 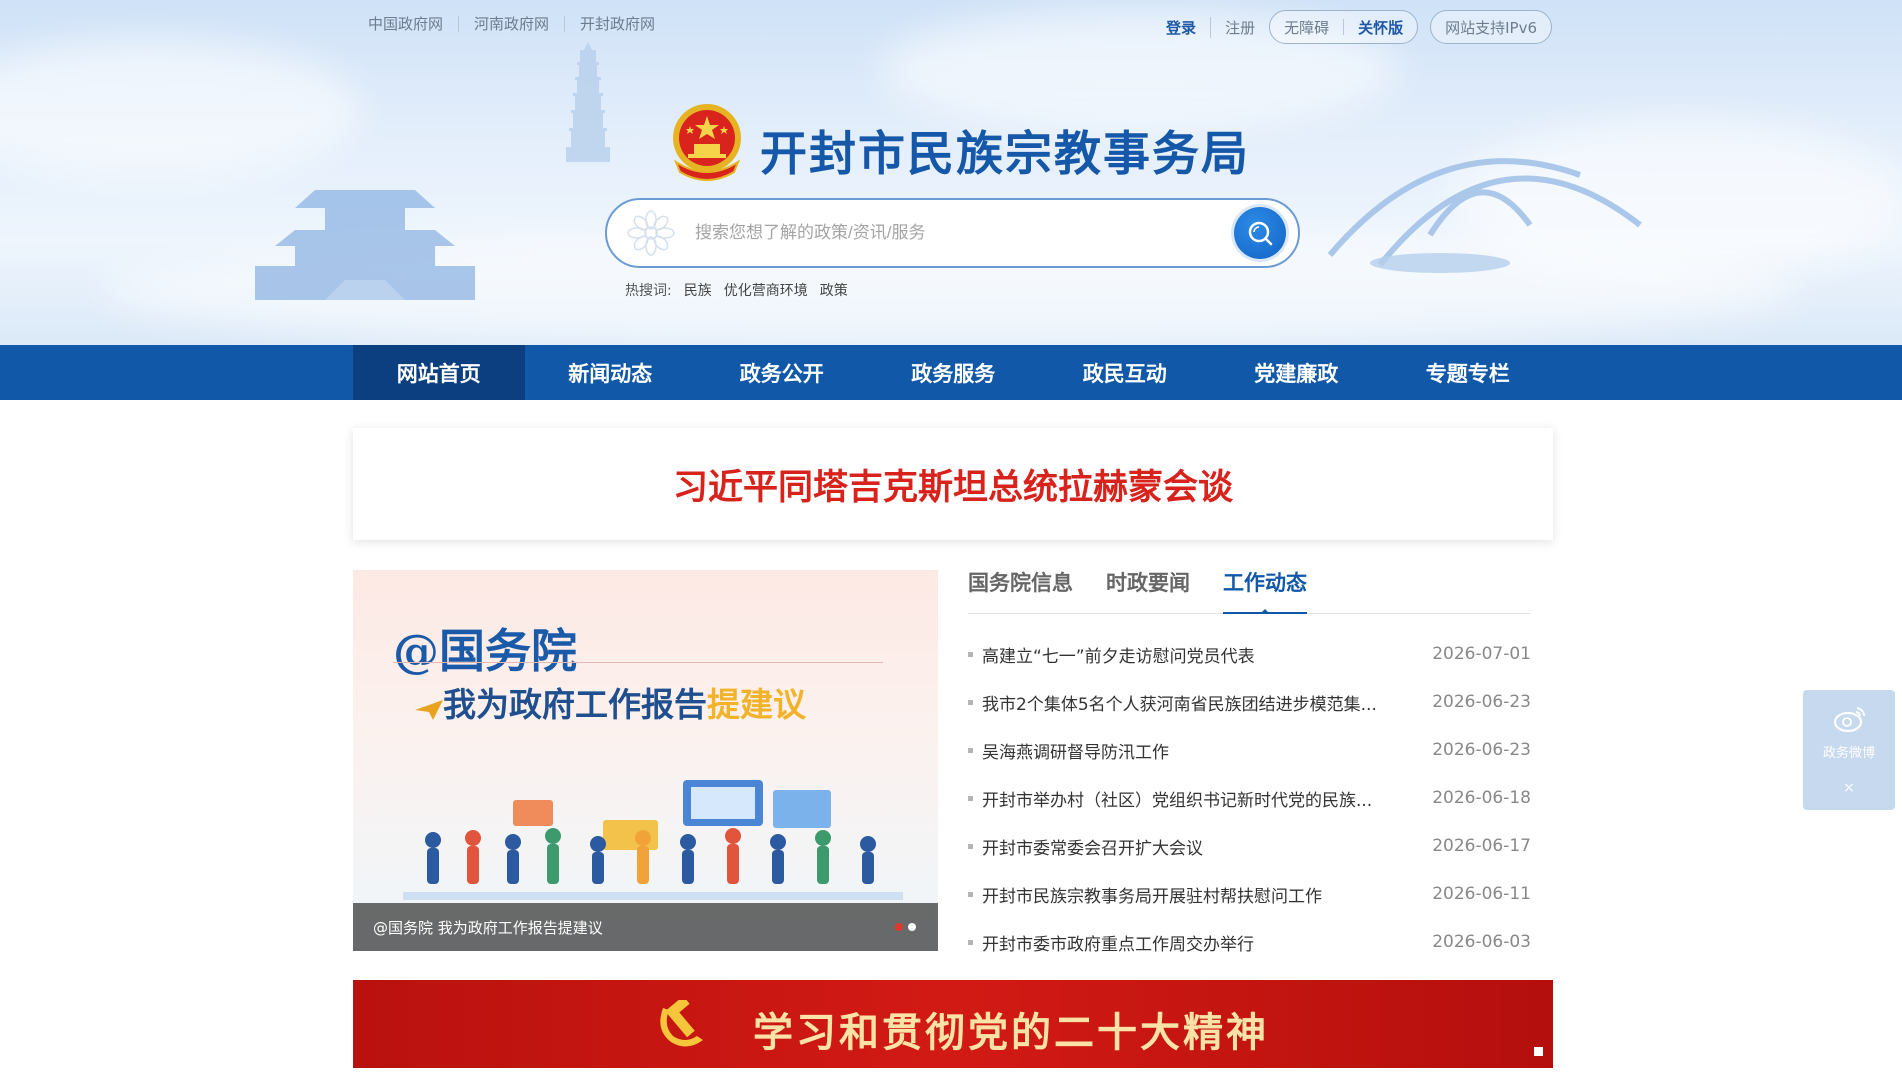 I want to click on user-tools: 登录 注册 无障碍 关怀版 网站支持IPv6, so click(x=1359, y=27).